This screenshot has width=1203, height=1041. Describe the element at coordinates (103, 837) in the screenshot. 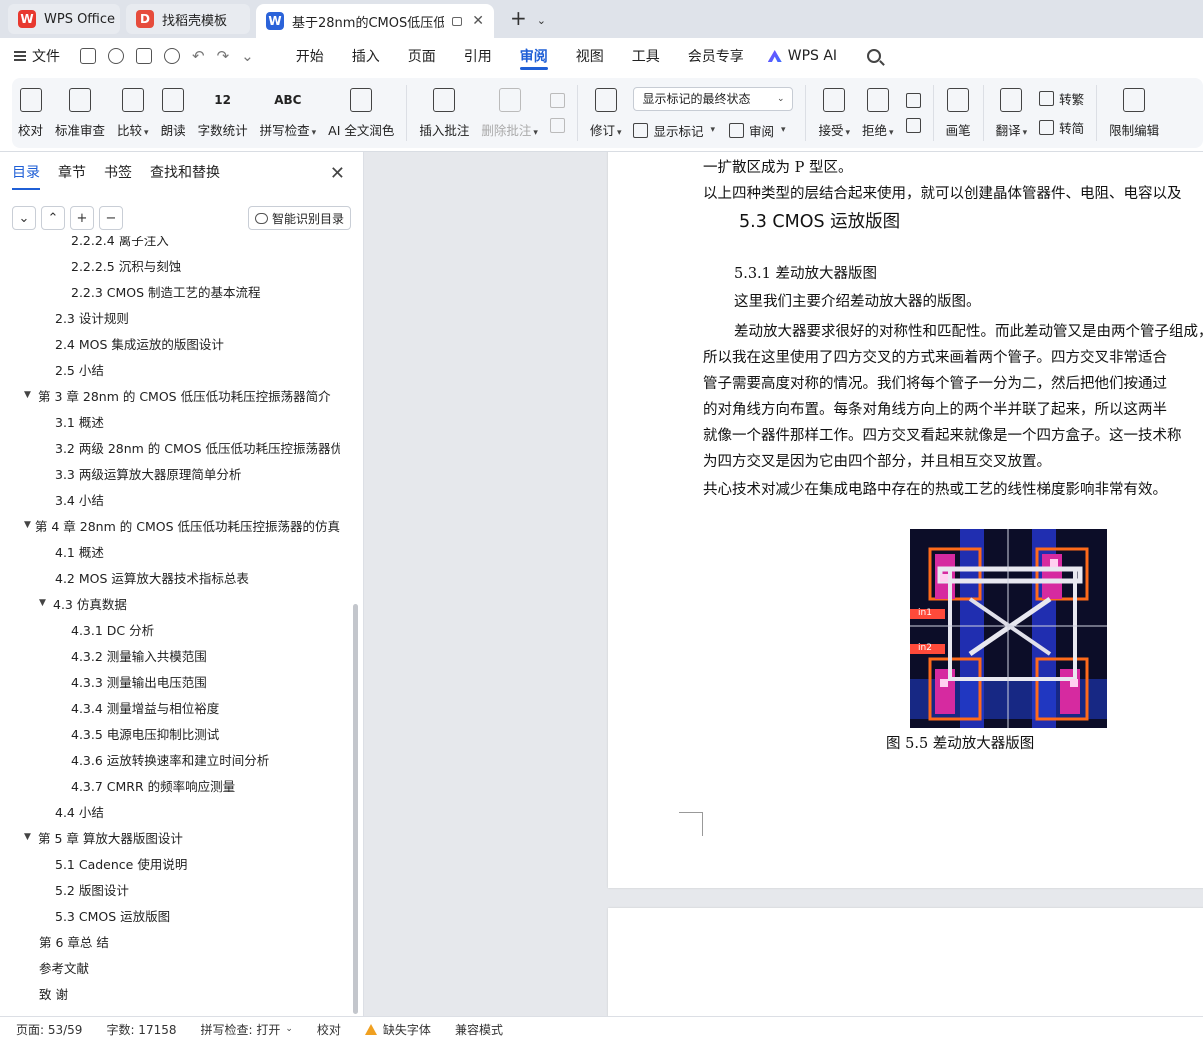

I see `toc-chapter-item: ▼ 第 5 章 算放大器版图设计` at that location.